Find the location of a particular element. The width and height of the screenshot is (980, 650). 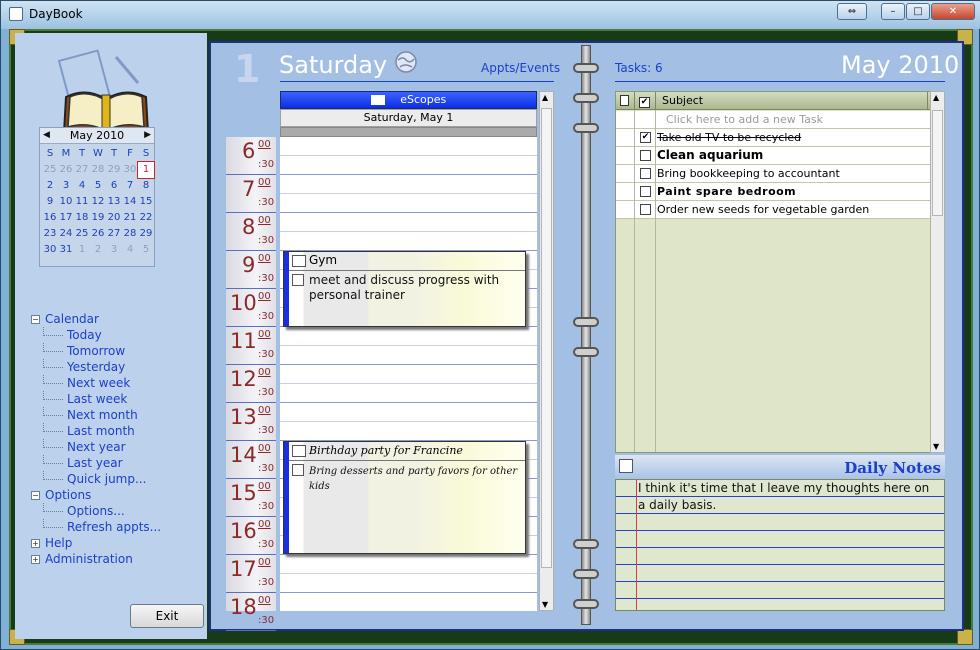

new-task-row: Click here to add a new Task is located at coordinates (774, 120).